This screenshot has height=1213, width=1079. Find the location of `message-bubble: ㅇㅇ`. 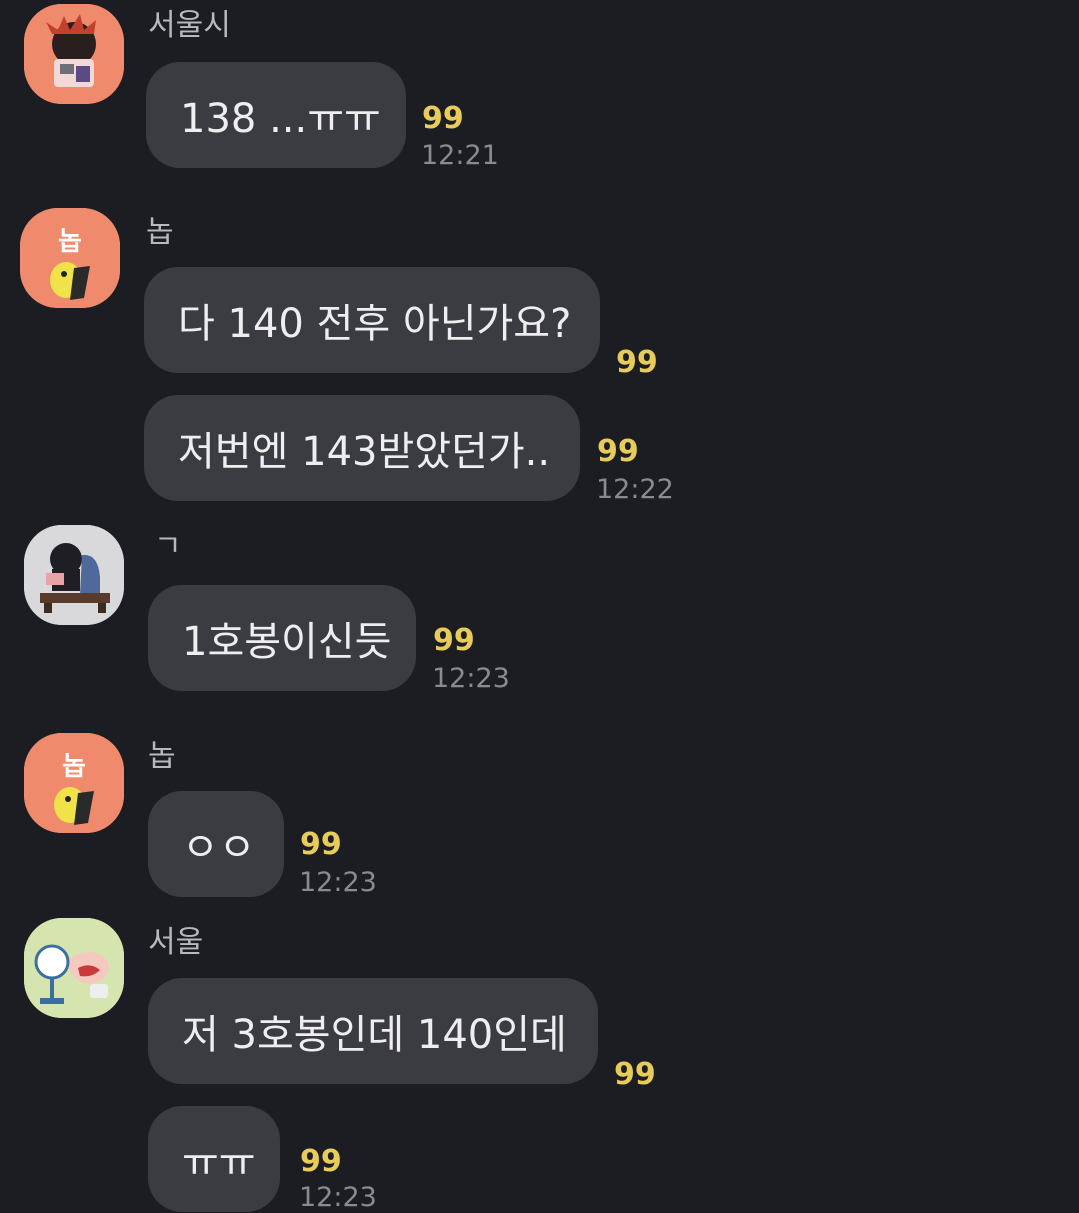

message-bubble: ㅇㅇ is located at coordinates (216, 844).